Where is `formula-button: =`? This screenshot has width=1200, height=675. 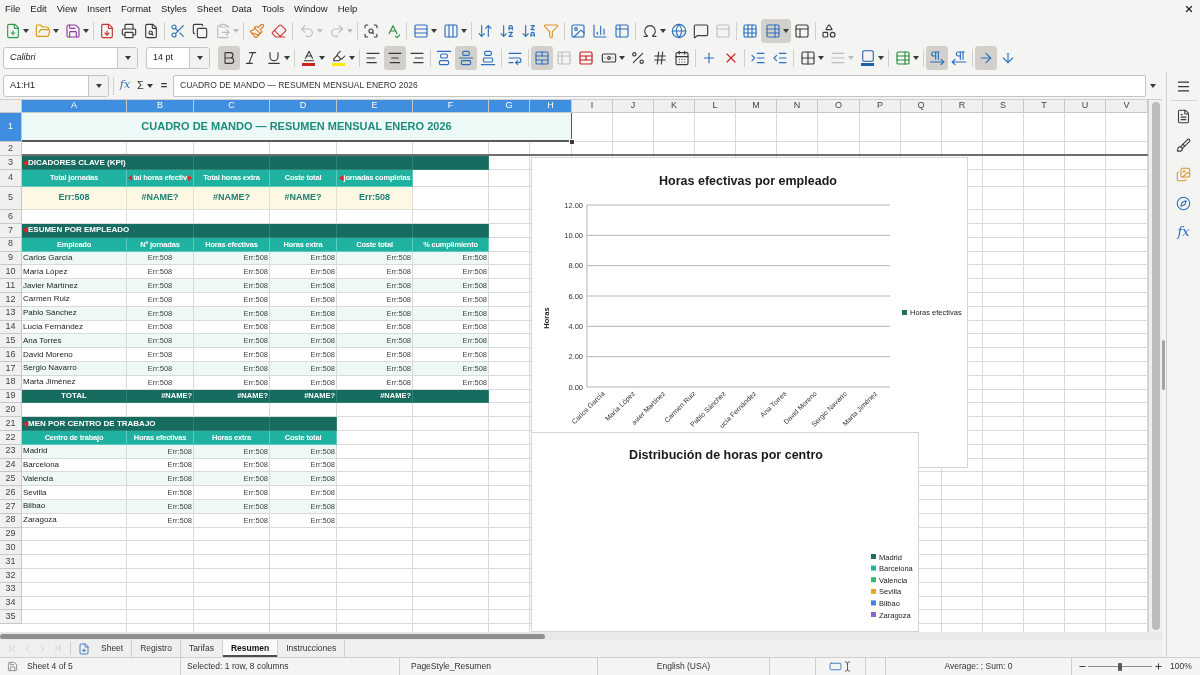
formula-button: = is located at coordinates (164, 85).